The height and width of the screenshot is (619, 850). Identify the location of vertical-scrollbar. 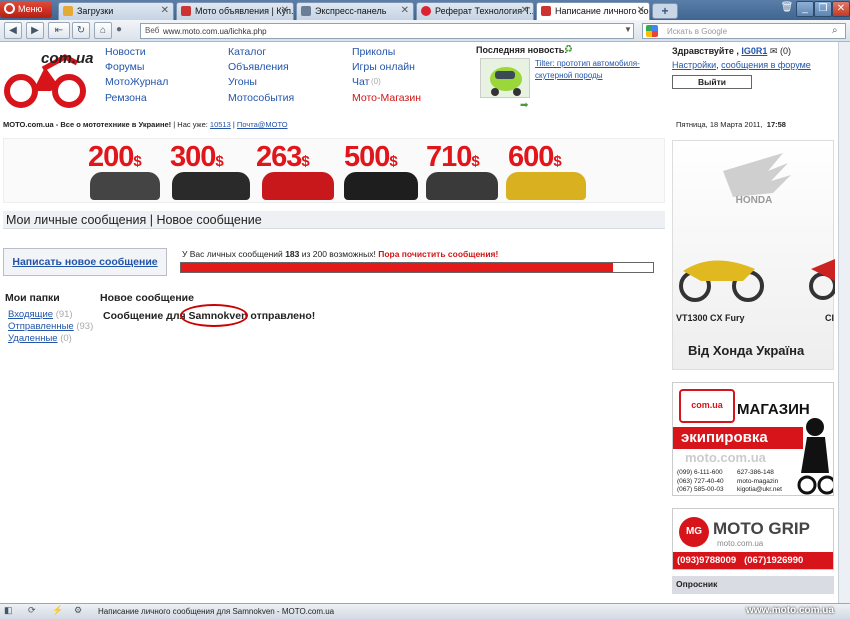
(844, 322).